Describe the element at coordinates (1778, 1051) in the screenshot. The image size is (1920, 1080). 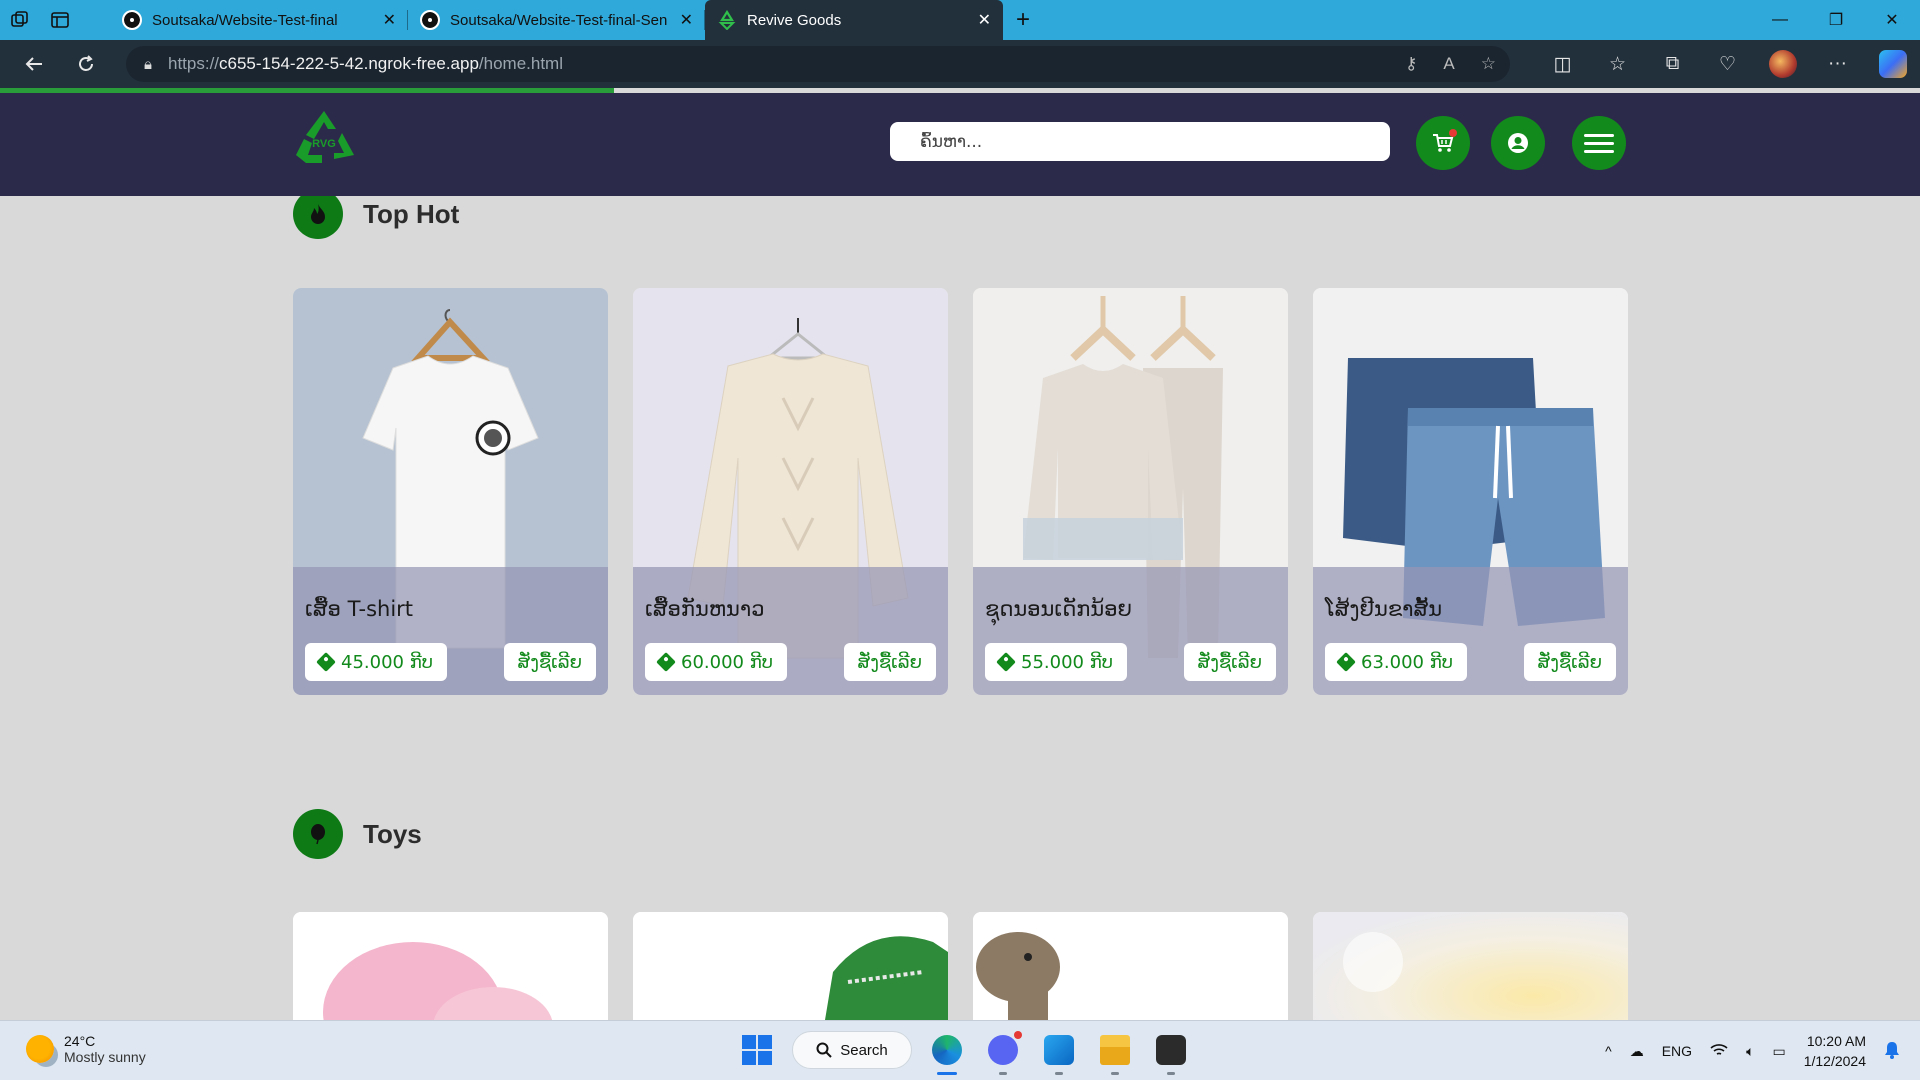
I see `battery-icon: ▭` at that location.